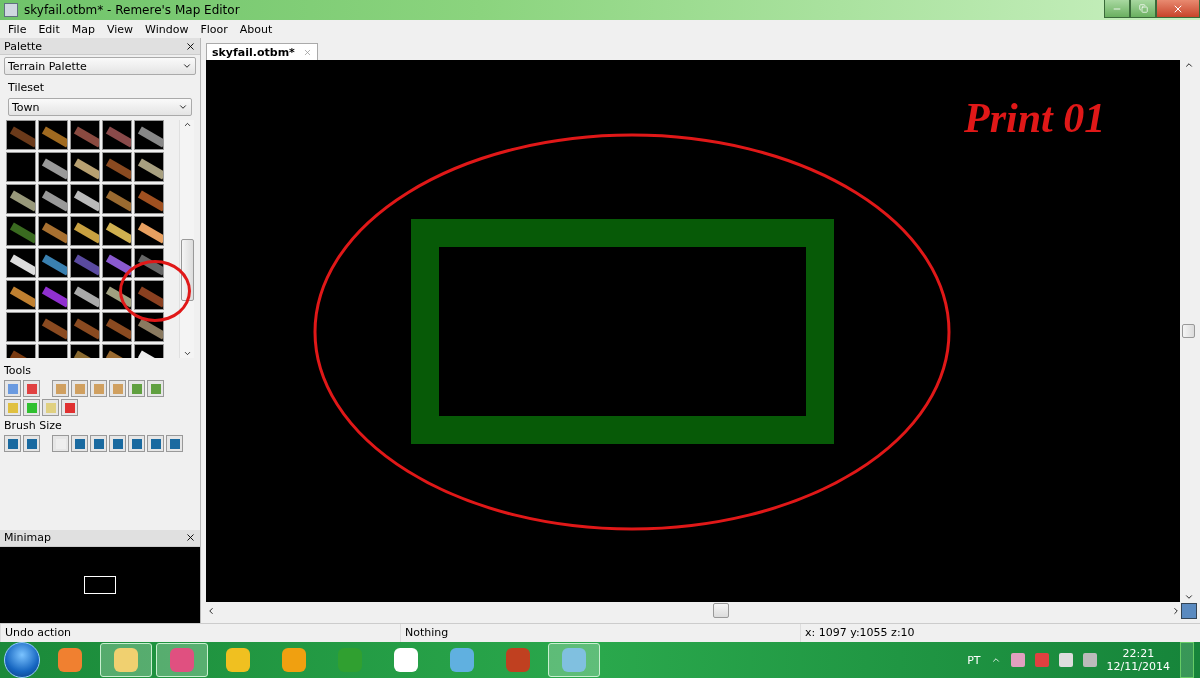  What do you see at coordinates (83, 29) in the screenshot?
I see `menu-item: Map` at bounding box center [83, 29].